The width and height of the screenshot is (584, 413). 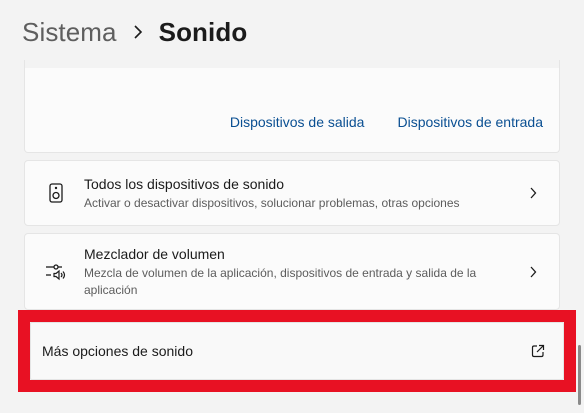 What do you see at coordinates (470, 122) in the screenshot?
I see `input-devices-link: Dispositivos de entrada` at bounding box center [470, 122].